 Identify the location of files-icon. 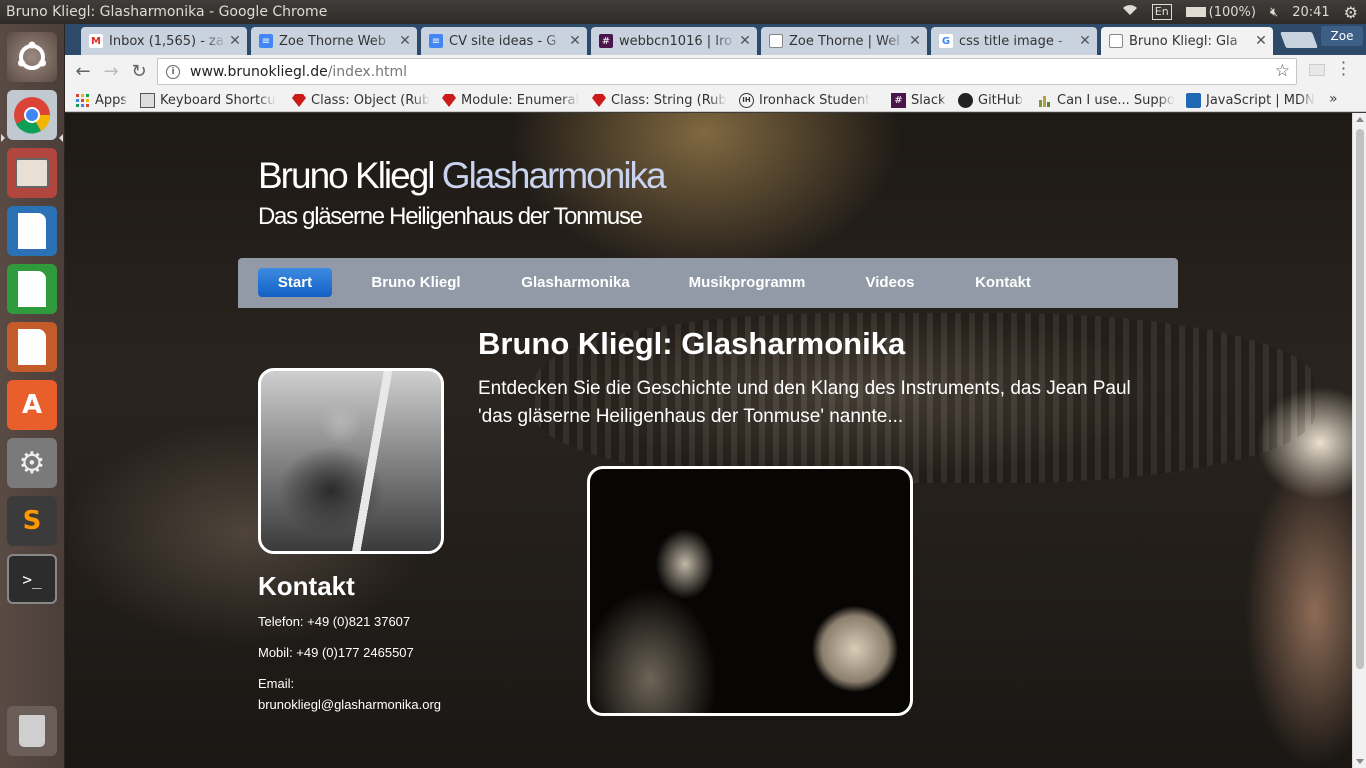
(32, 173).